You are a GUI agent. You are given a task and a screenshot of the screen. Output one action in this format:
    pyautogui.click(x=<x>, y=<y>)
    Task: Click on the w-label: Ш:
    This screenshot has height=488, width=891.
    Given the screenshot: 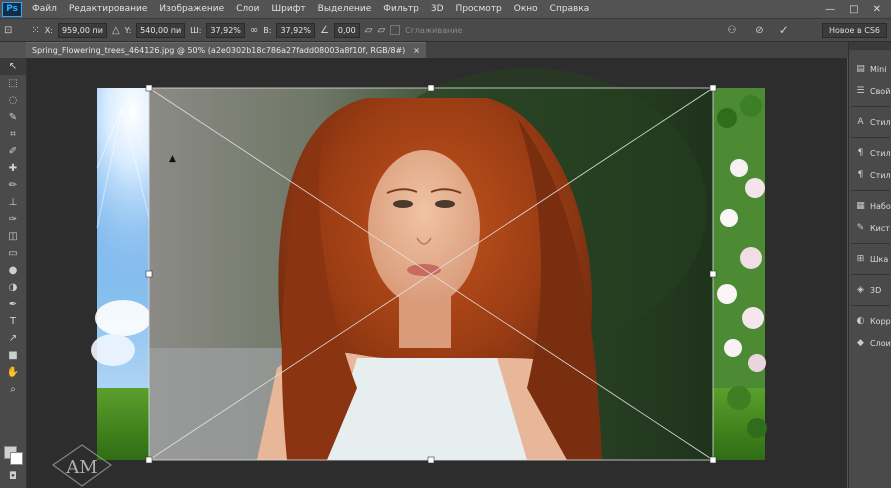 What is the action you would take?
    pyautogui.click(x=196, y=30)
    